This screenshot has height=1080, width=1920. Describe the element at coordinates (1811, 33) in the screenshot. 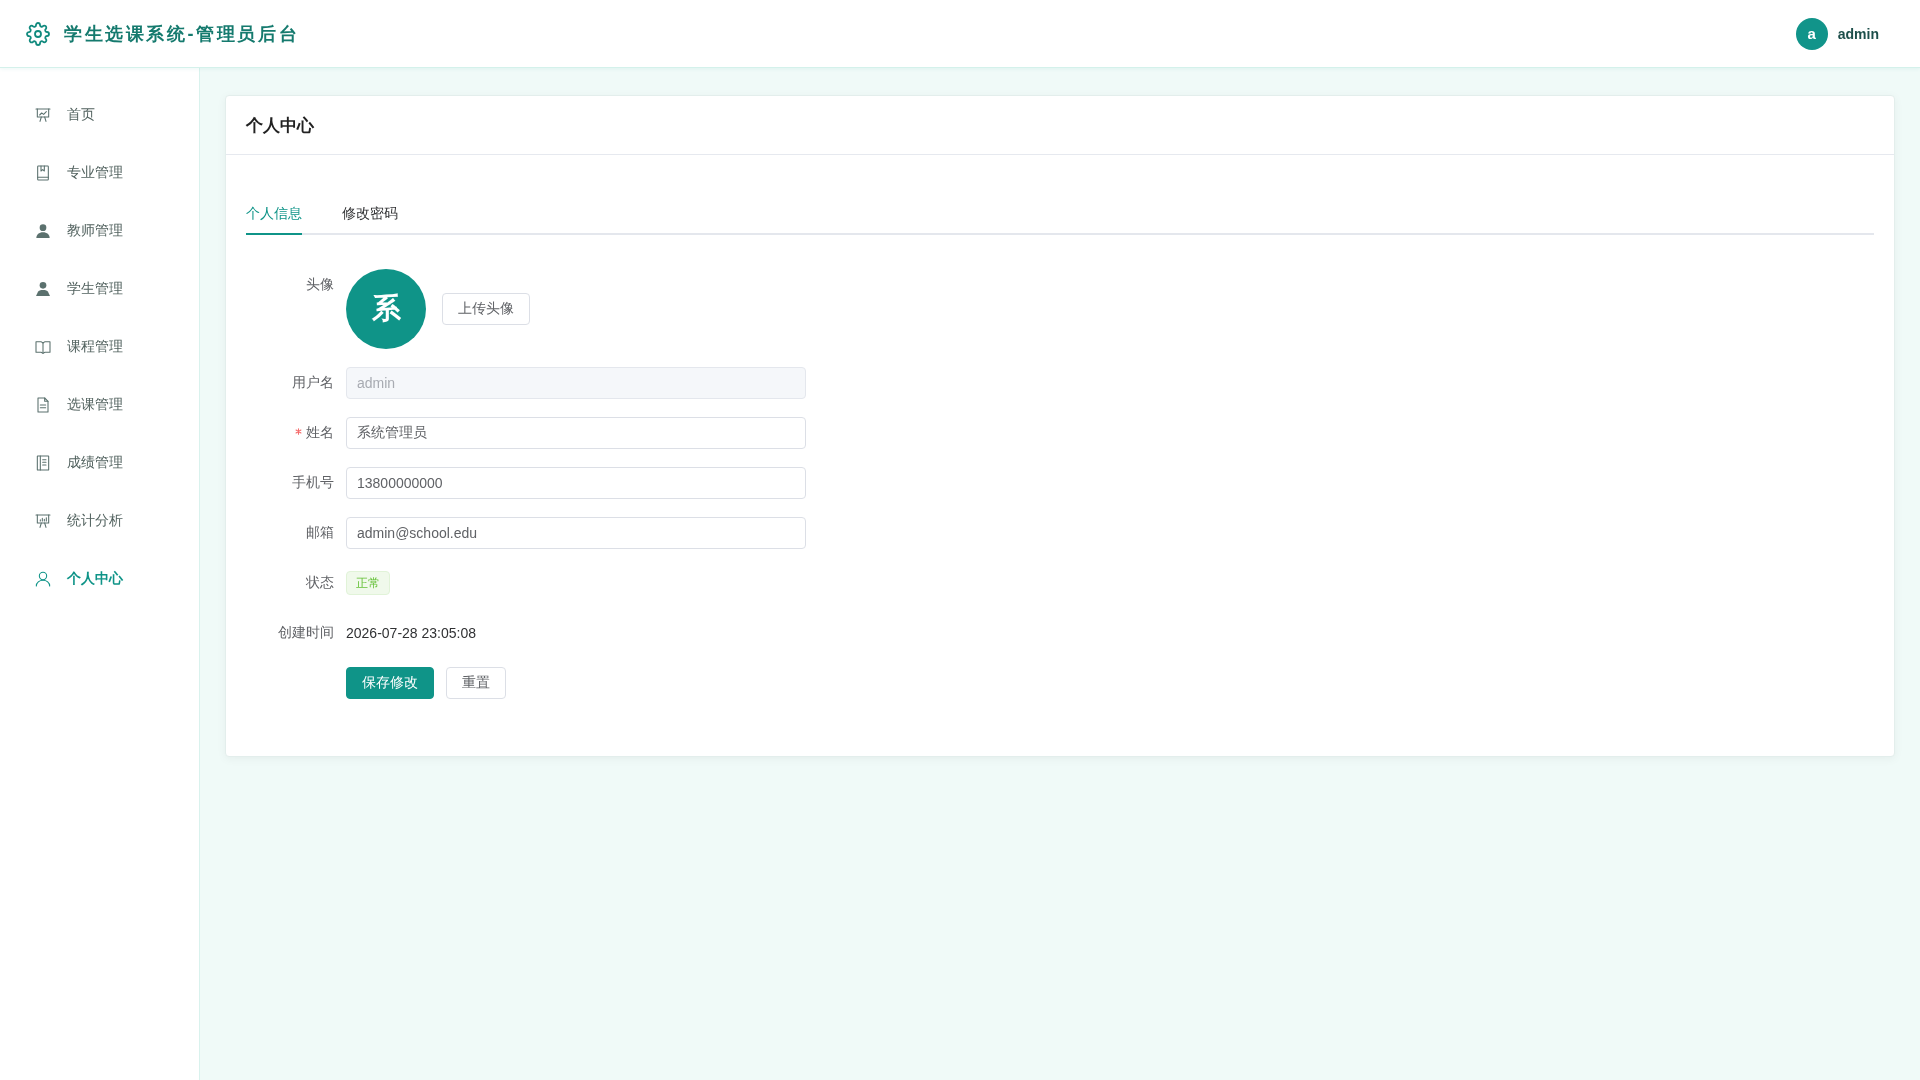

I see `user-avatar: a` at that location.